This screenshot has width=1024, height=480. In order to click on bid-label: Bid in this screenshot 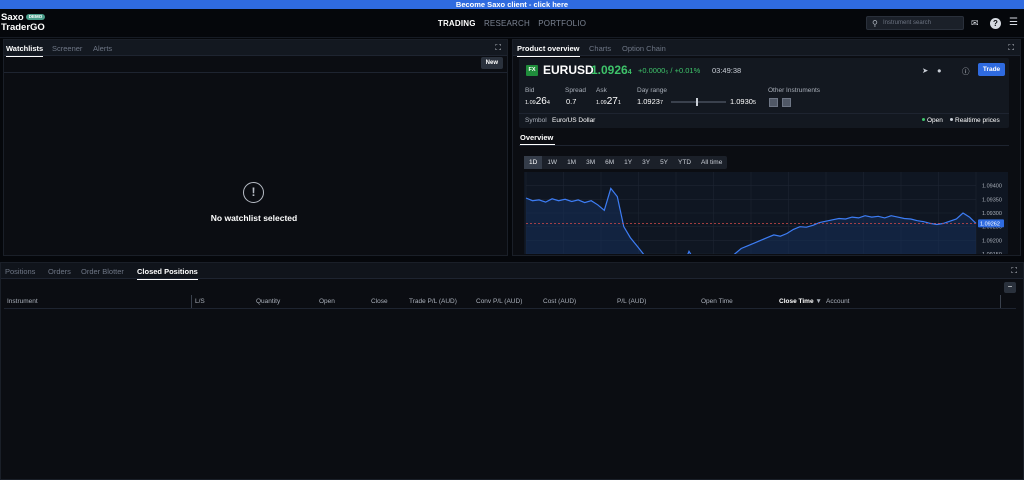, I will do `click(530, 90)`.